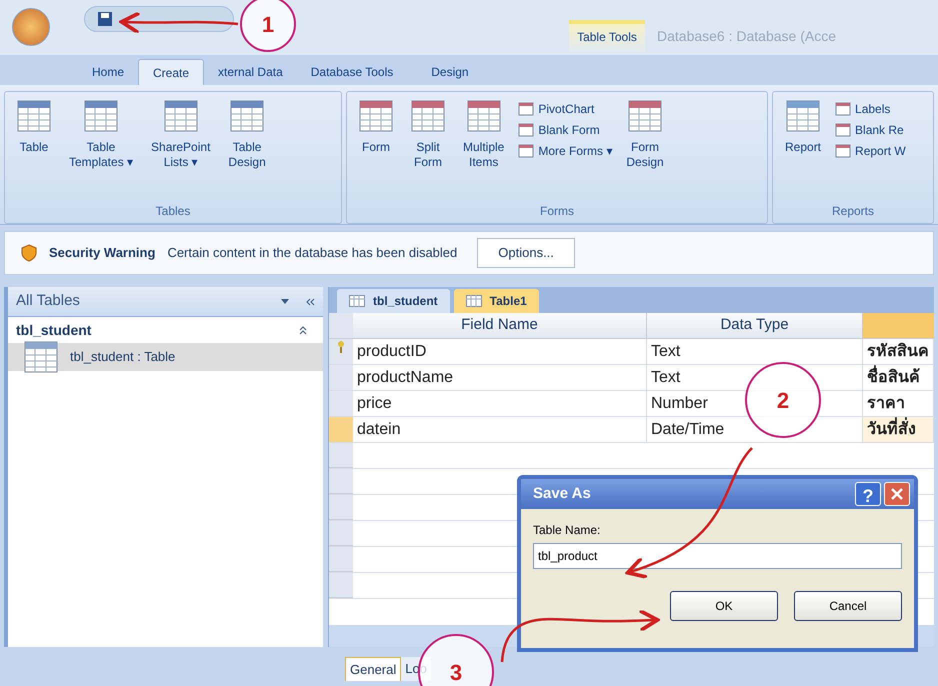 The image size is (938, 686). Describe the element at coordinates (500, 403) in the screenshot. I see `table-cell: price` at that location.